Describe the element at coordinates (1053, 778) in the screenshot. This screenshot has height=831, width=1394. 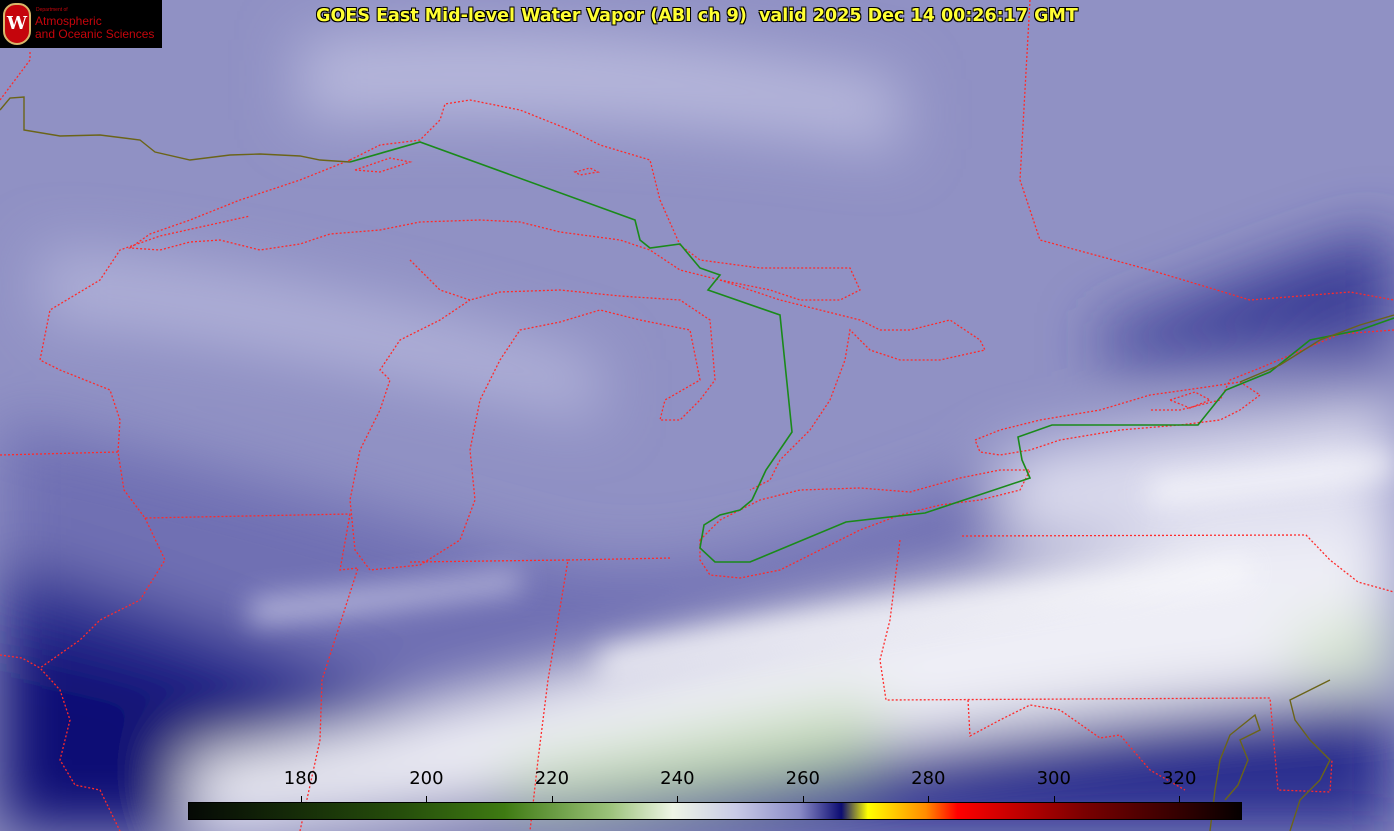
I see `colorbar-tick-label: 300` at that location.